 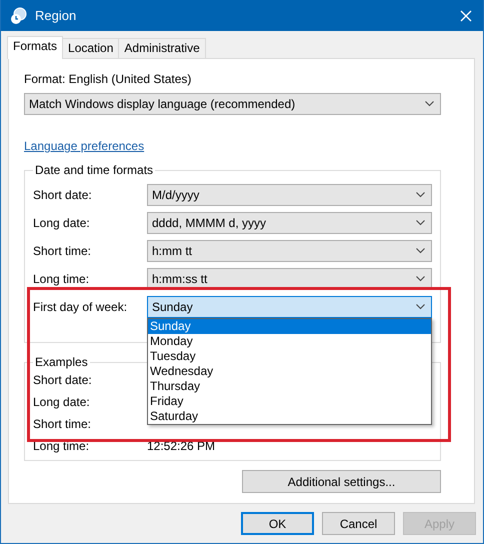 What do you see at coordinates (289, 371) in the screenshot?
I see `list-option: Wednesday` at bounding box center [289, 371].